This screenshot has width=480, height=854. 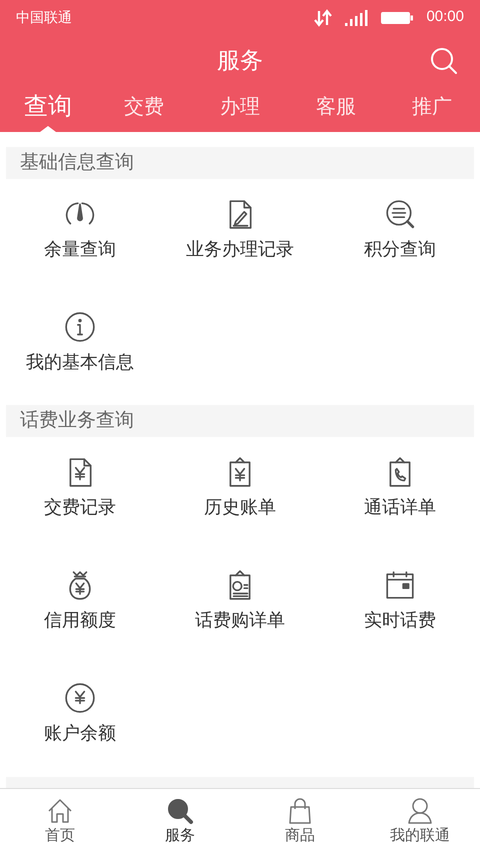 I want to click on nav-item: 服务, so click(x=180, y=821).